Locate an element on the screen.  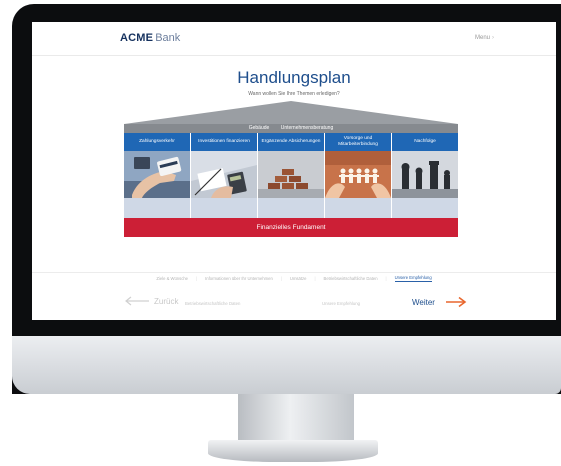
pillar-succession: Nachfolge is located at coordinates (425, 175).